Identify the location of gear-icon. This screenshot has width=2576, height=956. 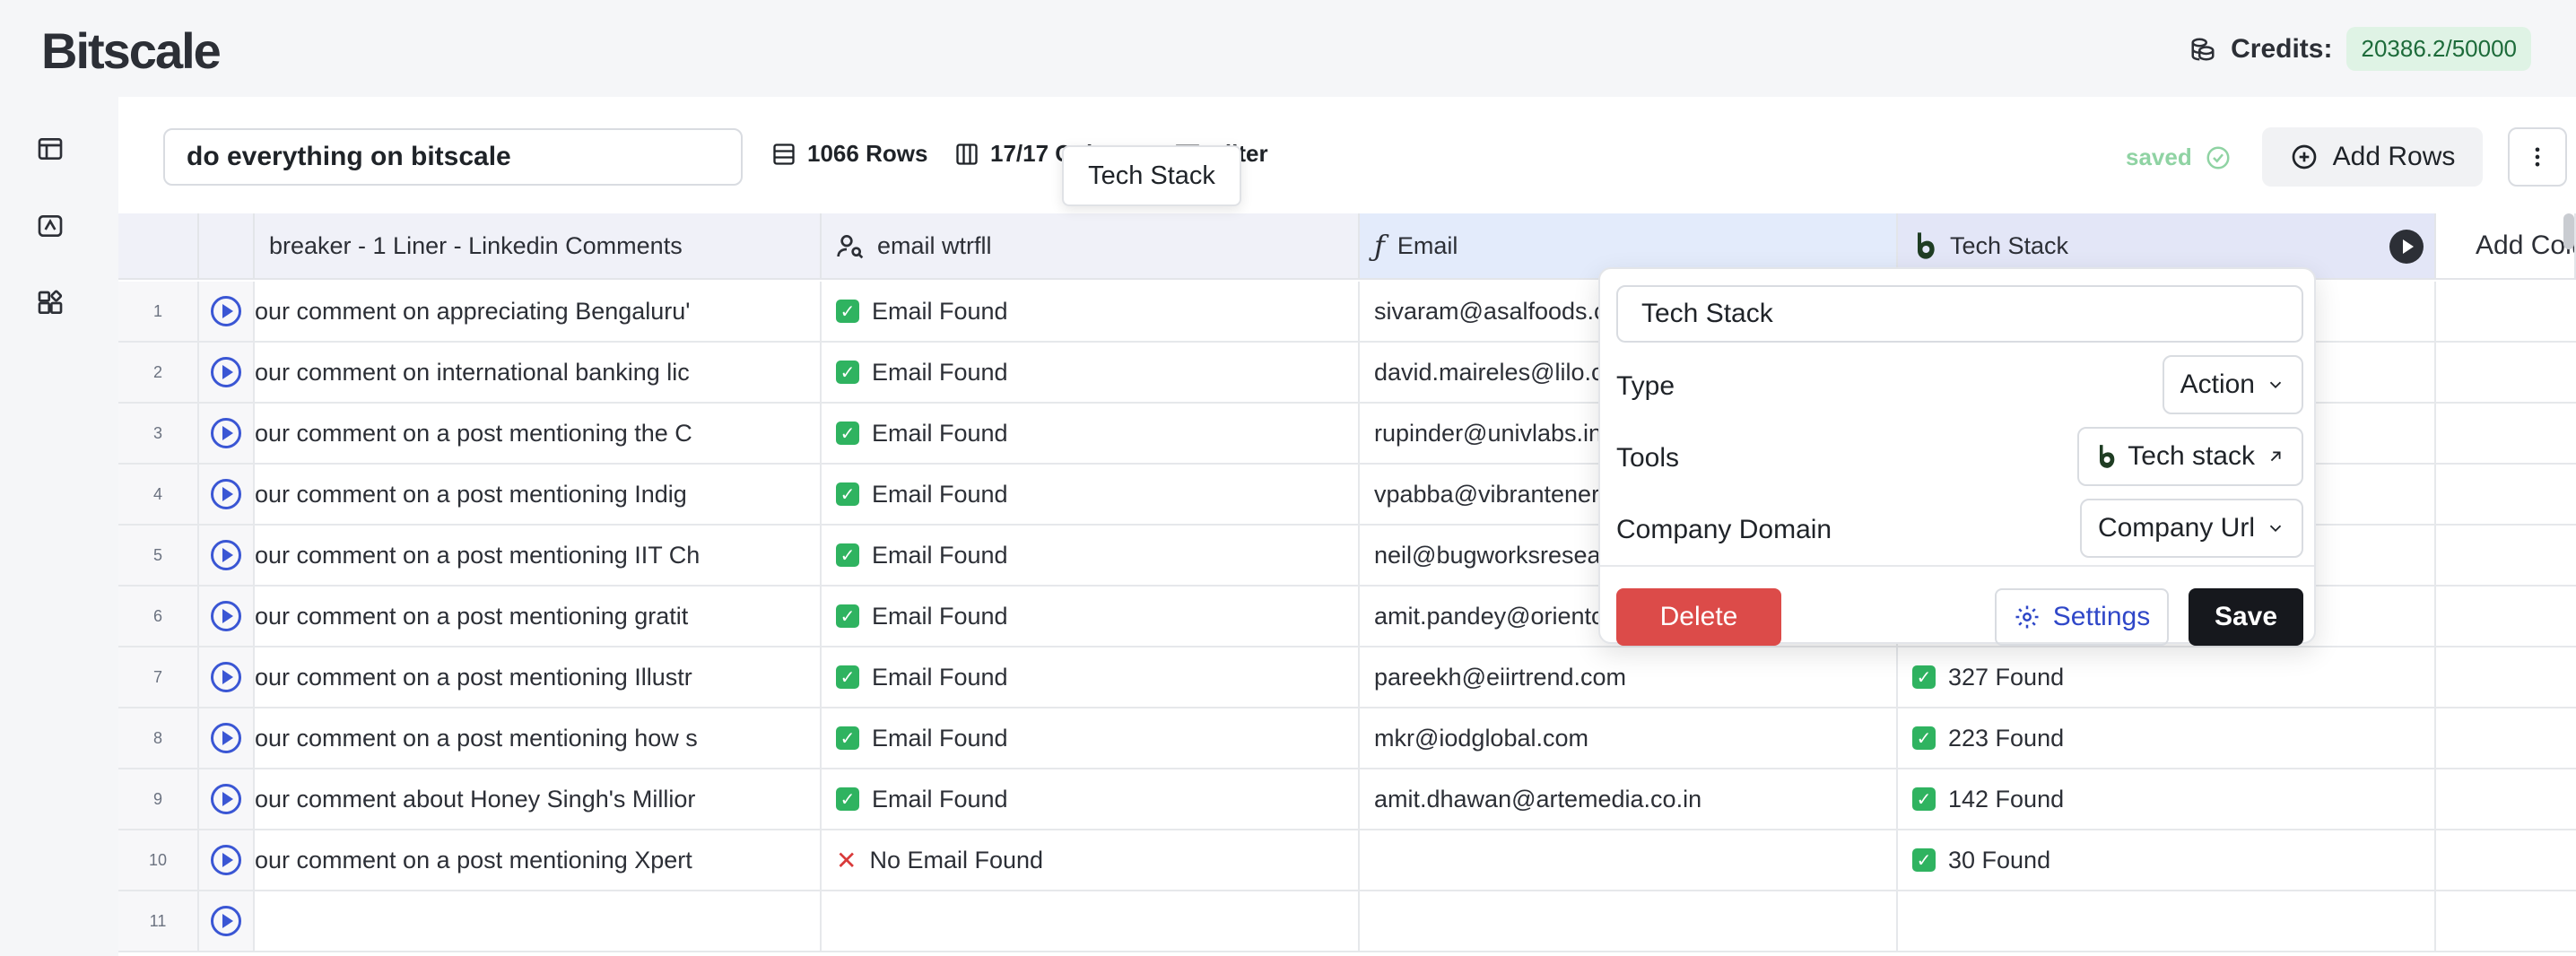
(2027, 617).